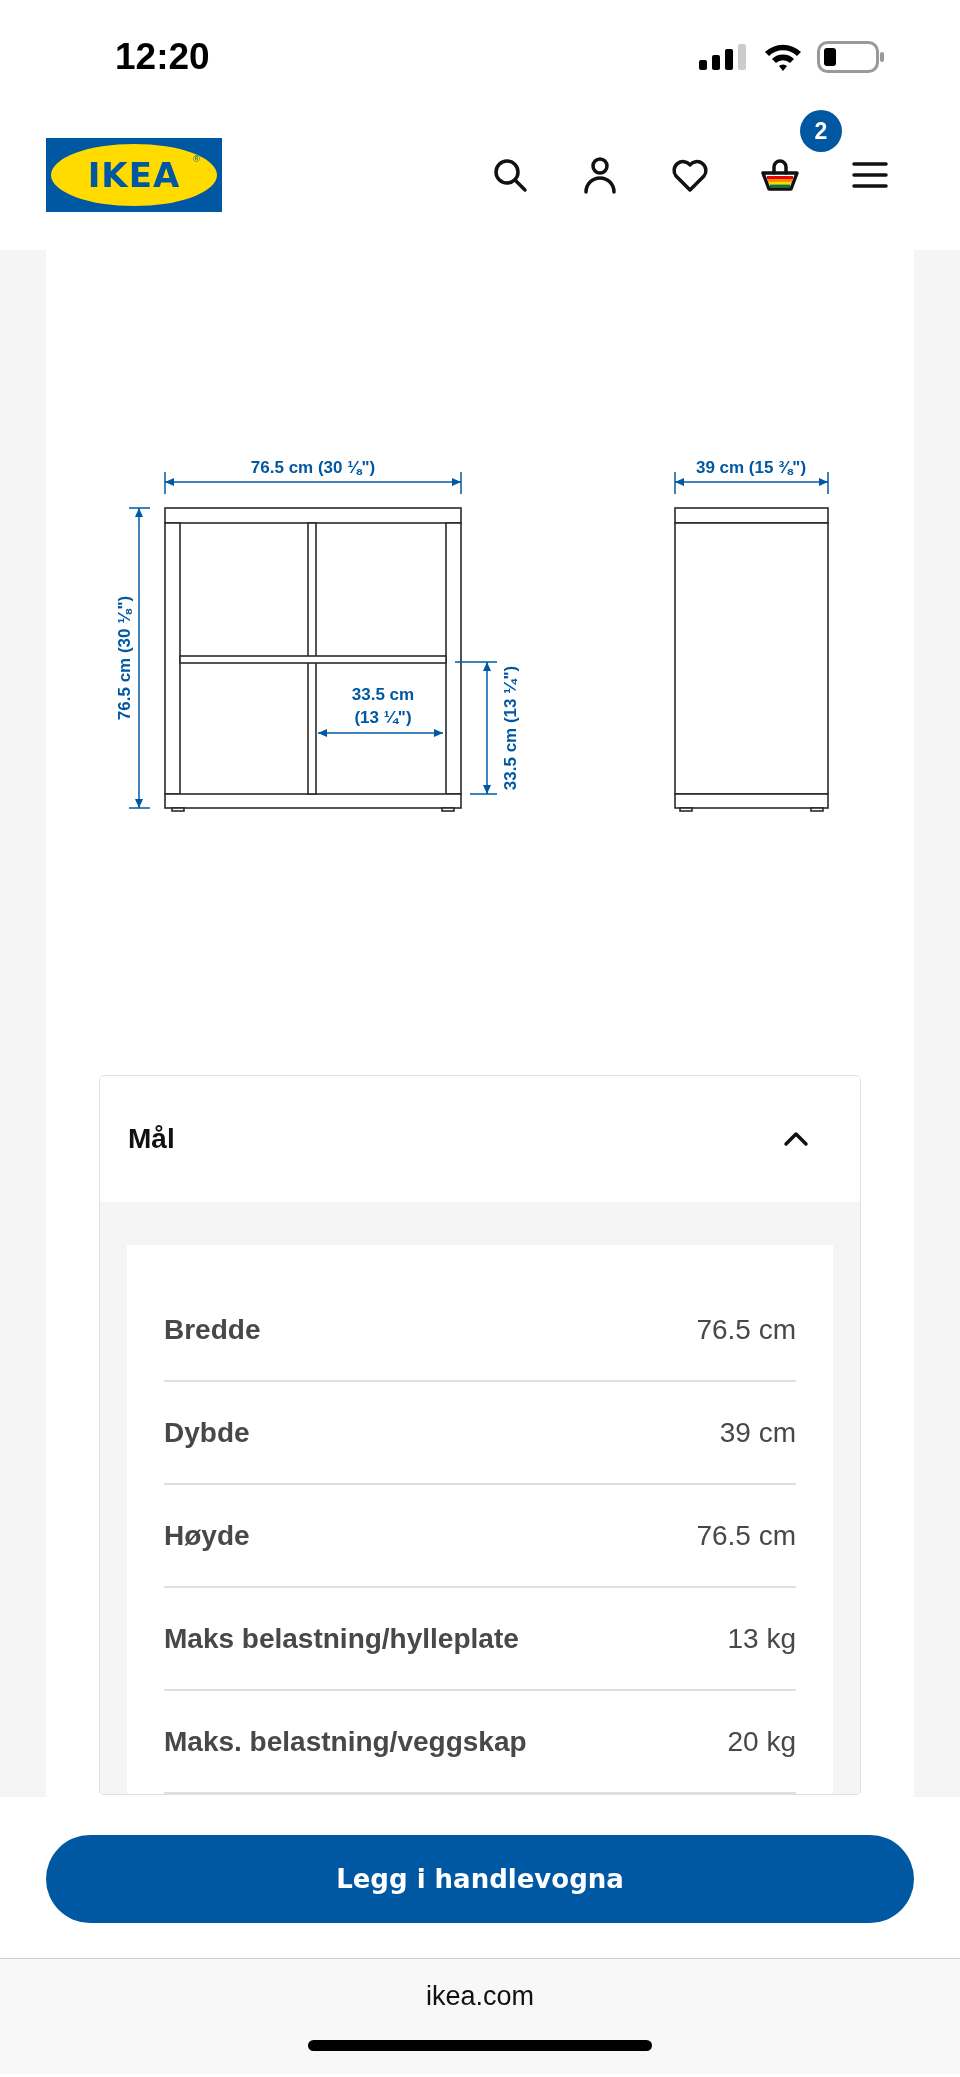 This screenshot has height=2077, width=960. I want to click on dimension-value: 39 cm, so click(757, 1432).